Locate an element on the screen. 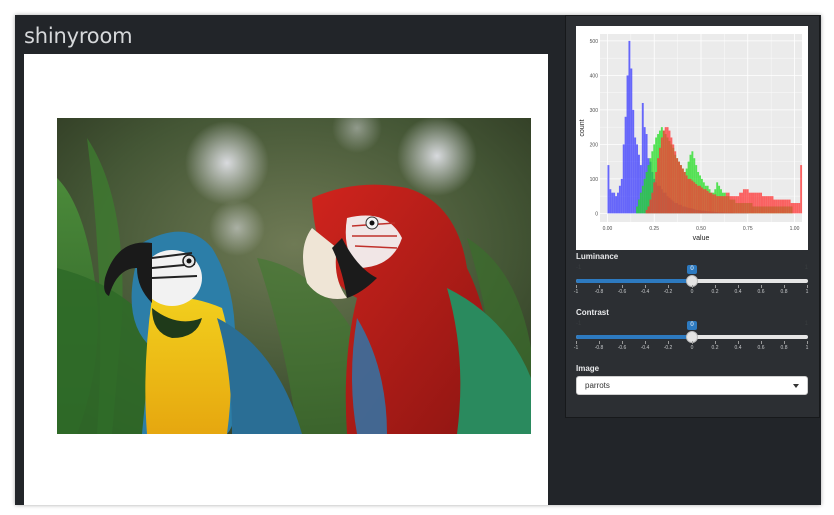 This screenshot has height=515, width=834. y-tick-label: 400 is located at coordinates (594, 76).